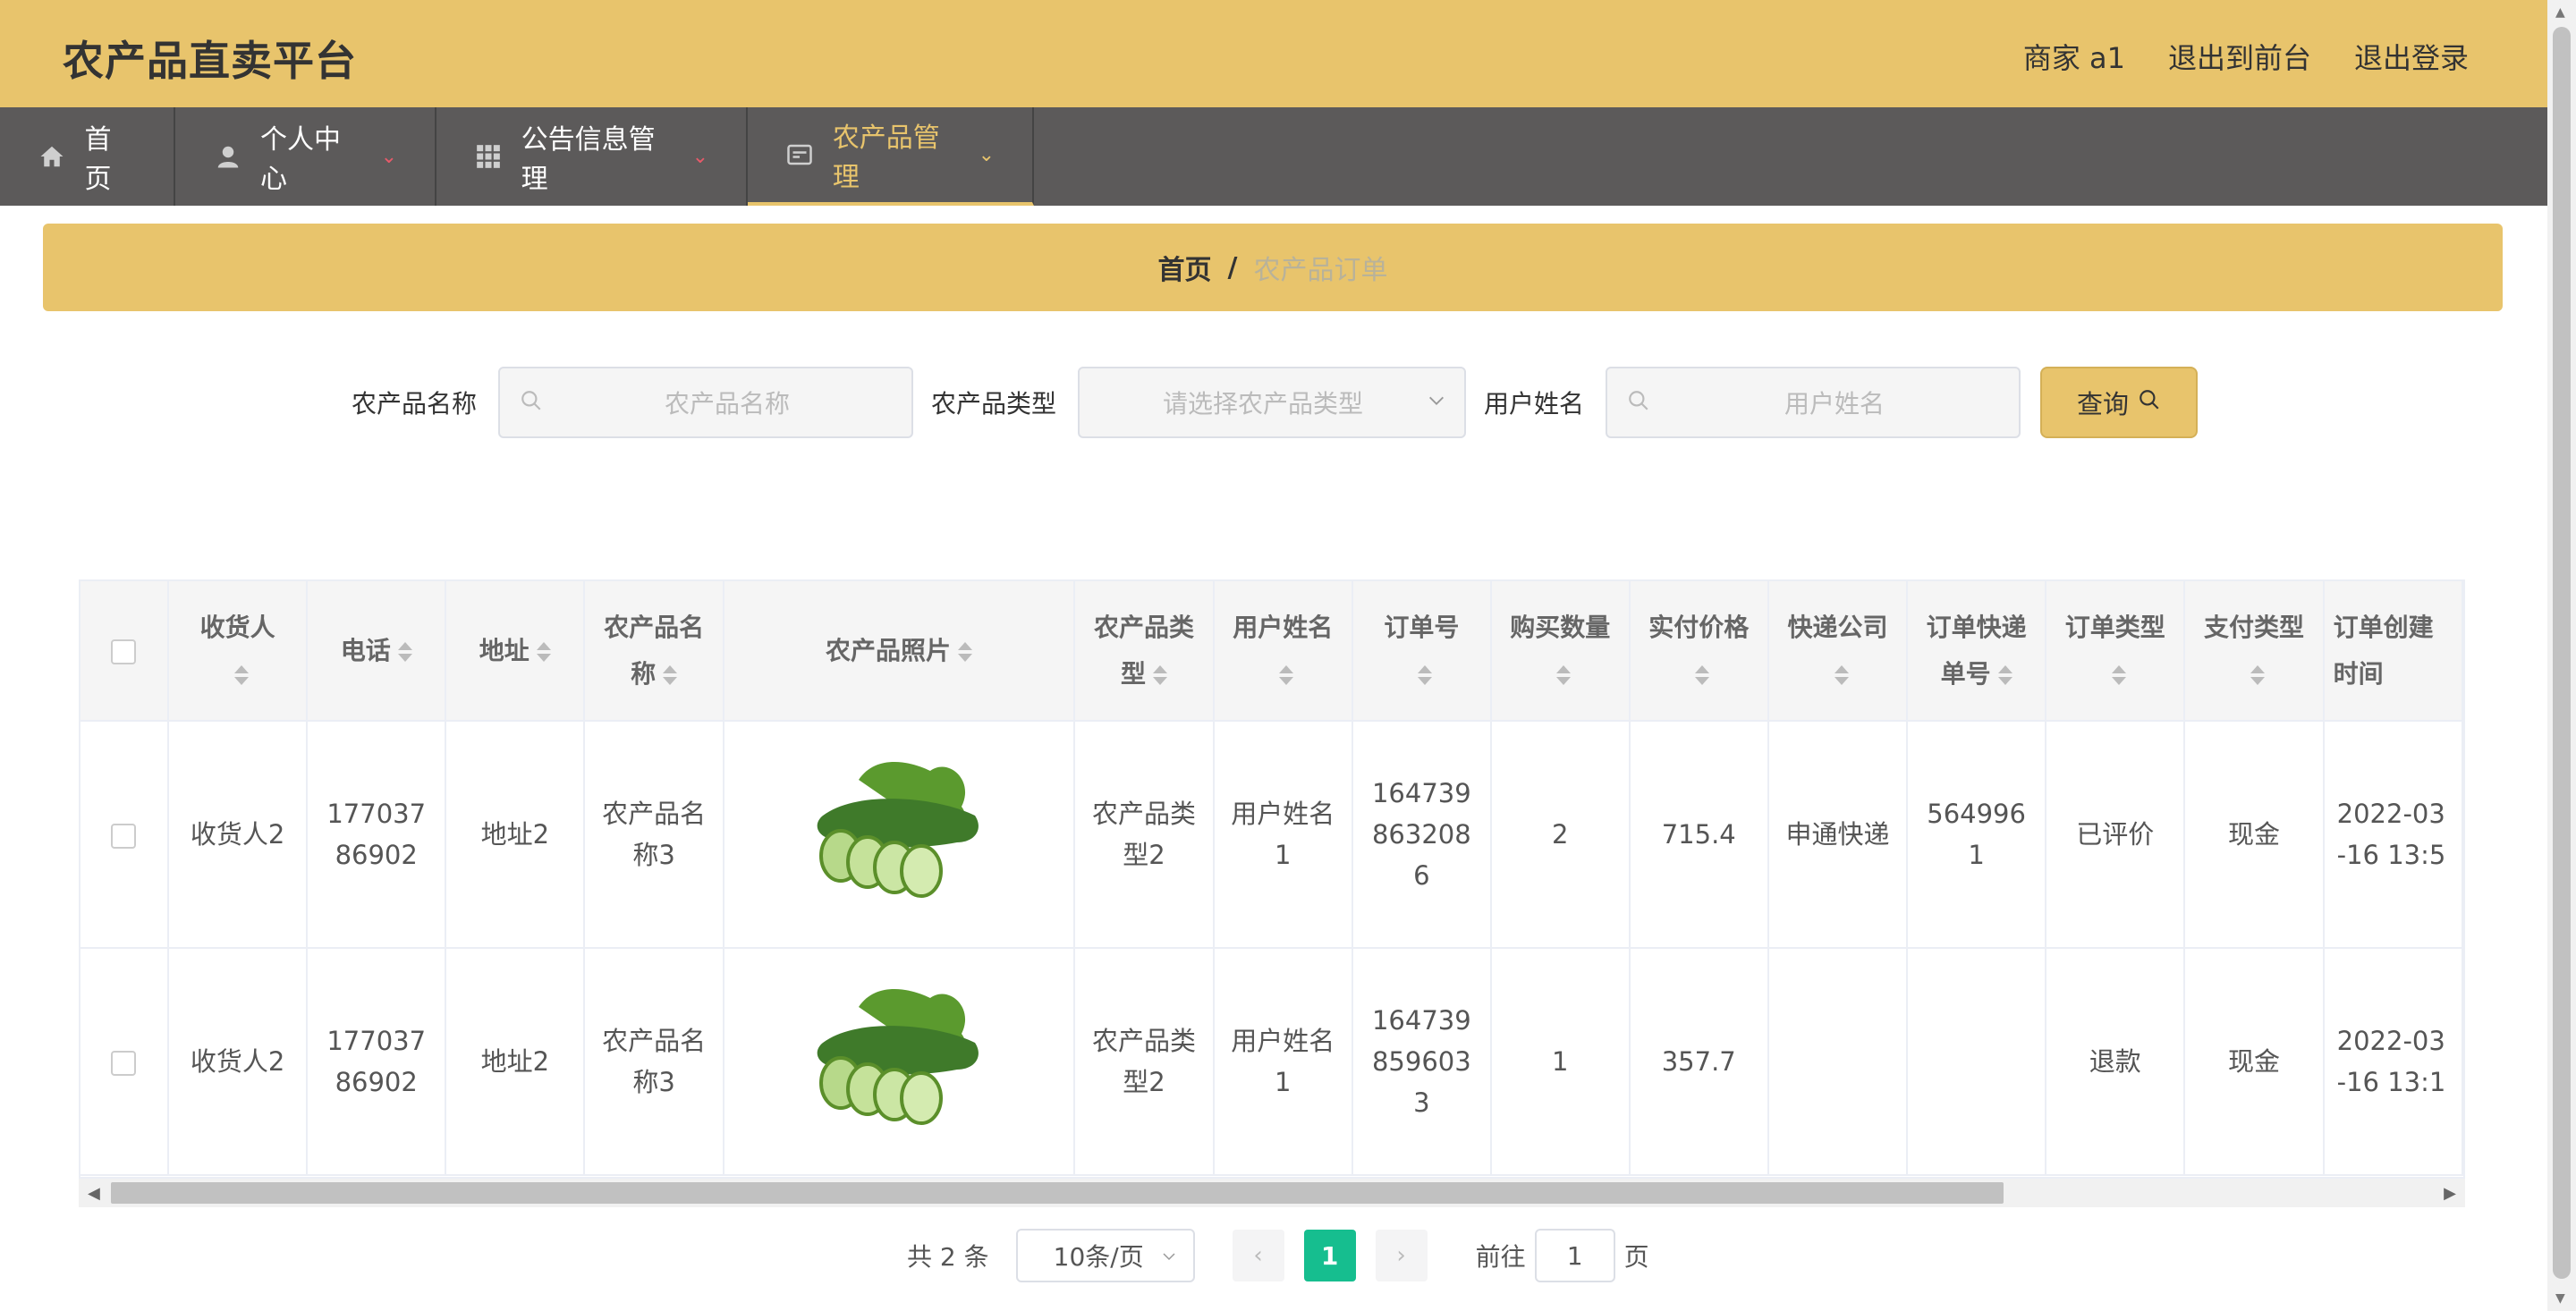 The image size is (2576, 1311). Describe the element at coordinates (654, 651) in the screenshot. I see `col-header: 农产品名称` at that location.